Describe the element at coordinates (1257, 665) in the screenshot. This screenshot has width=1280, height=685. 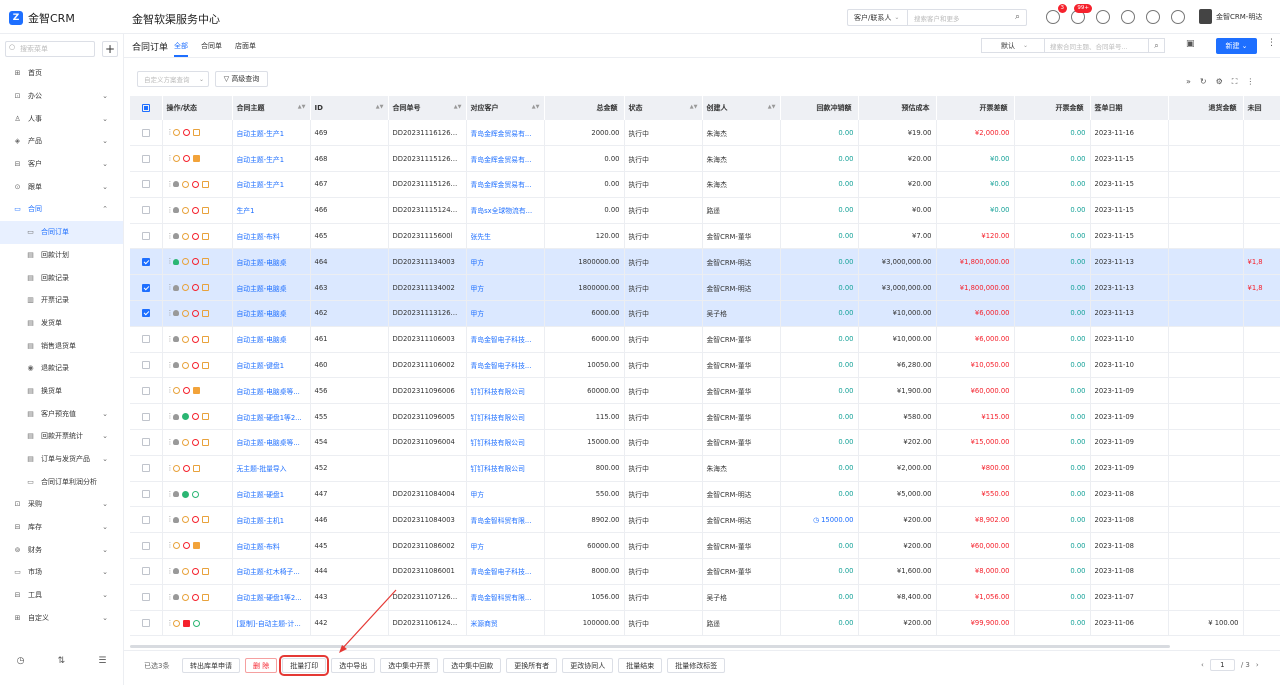
I see `next-page-button: ›` at that location.